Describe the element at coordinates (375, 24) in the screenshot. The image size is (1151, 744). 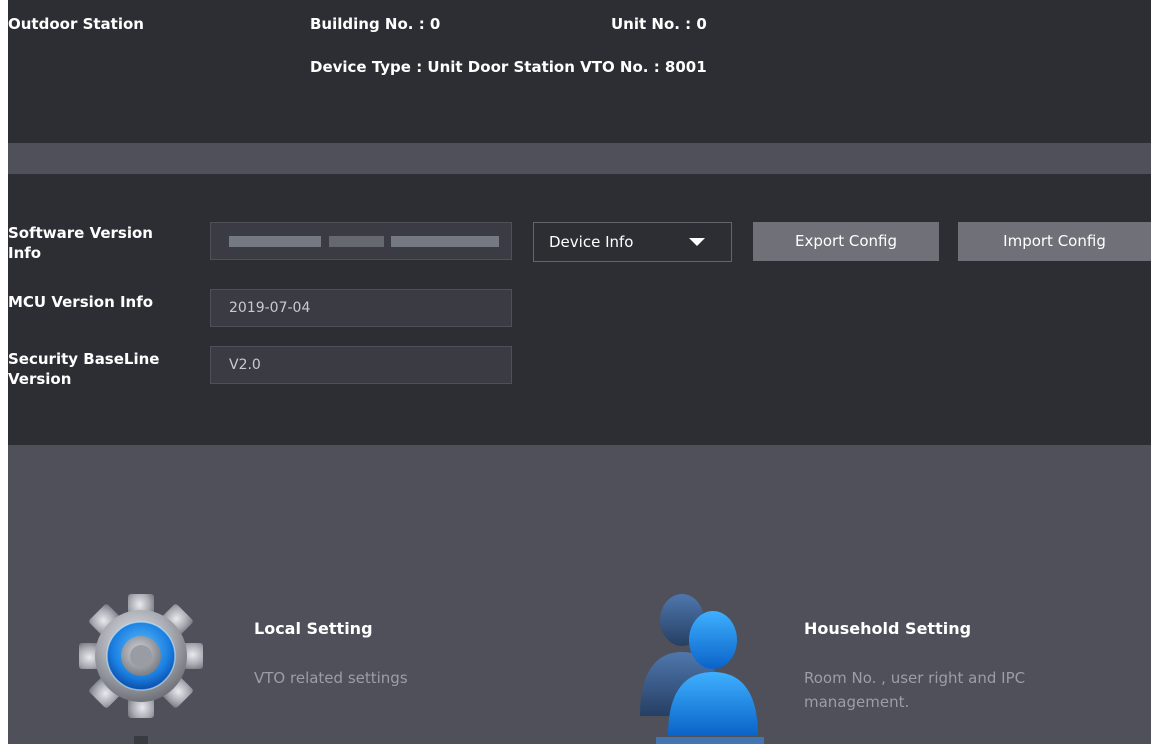
I see `building-no: Building No. : 0` at that location.